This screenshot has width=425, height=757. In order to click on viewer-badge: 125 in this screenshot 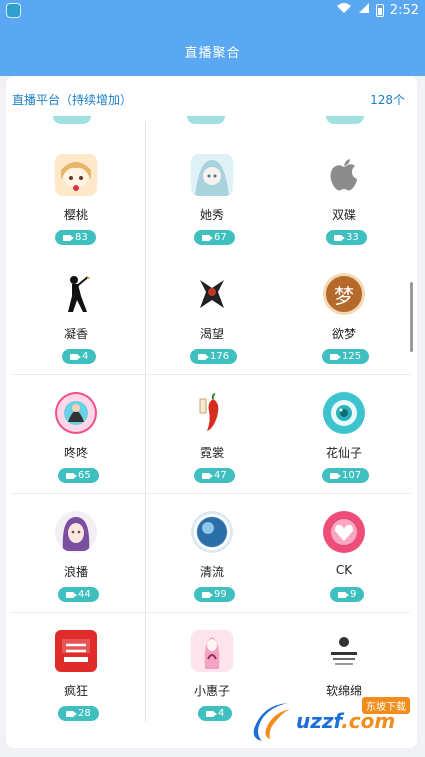, I will do `click(346, 356)`.